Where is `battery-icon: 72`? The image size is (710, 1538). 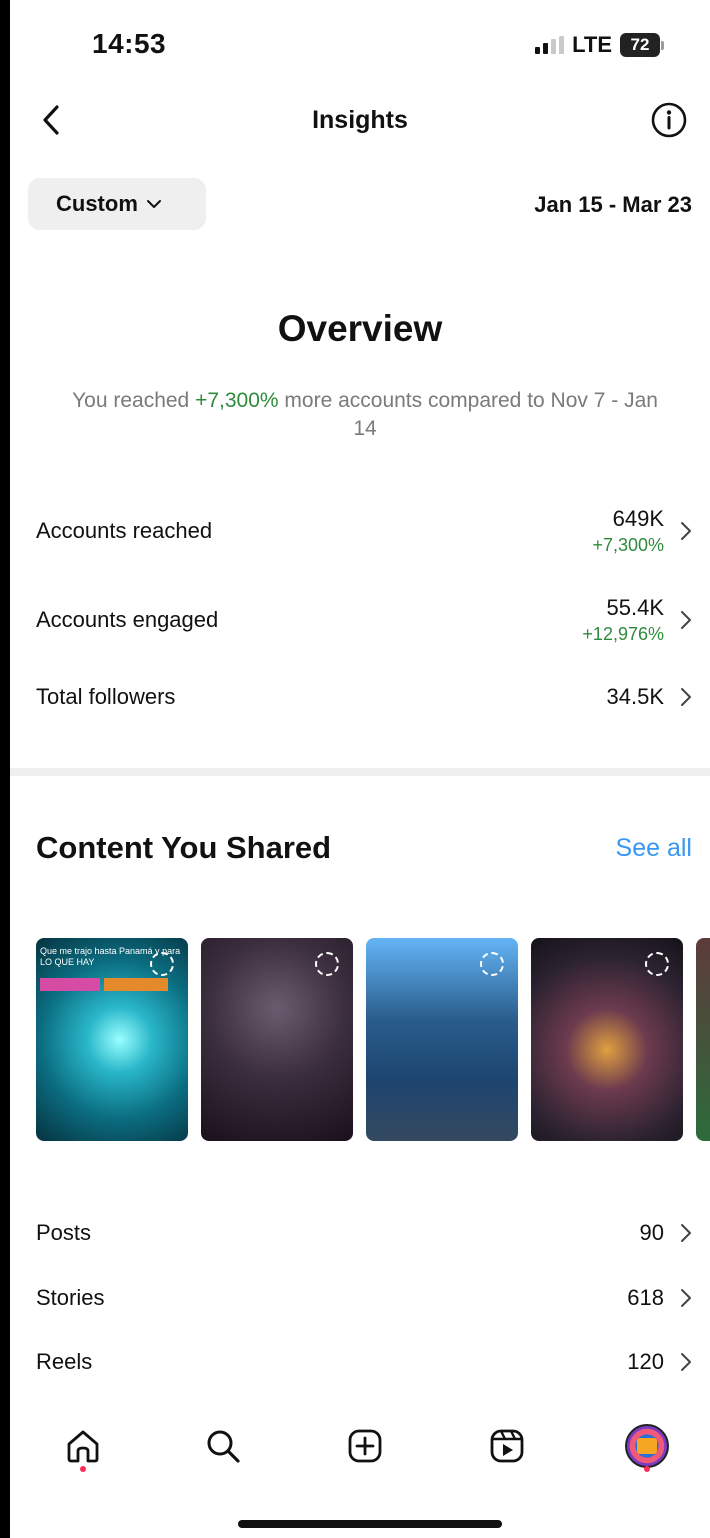
battery-icon: 72 is located at coordinates (642, 45).